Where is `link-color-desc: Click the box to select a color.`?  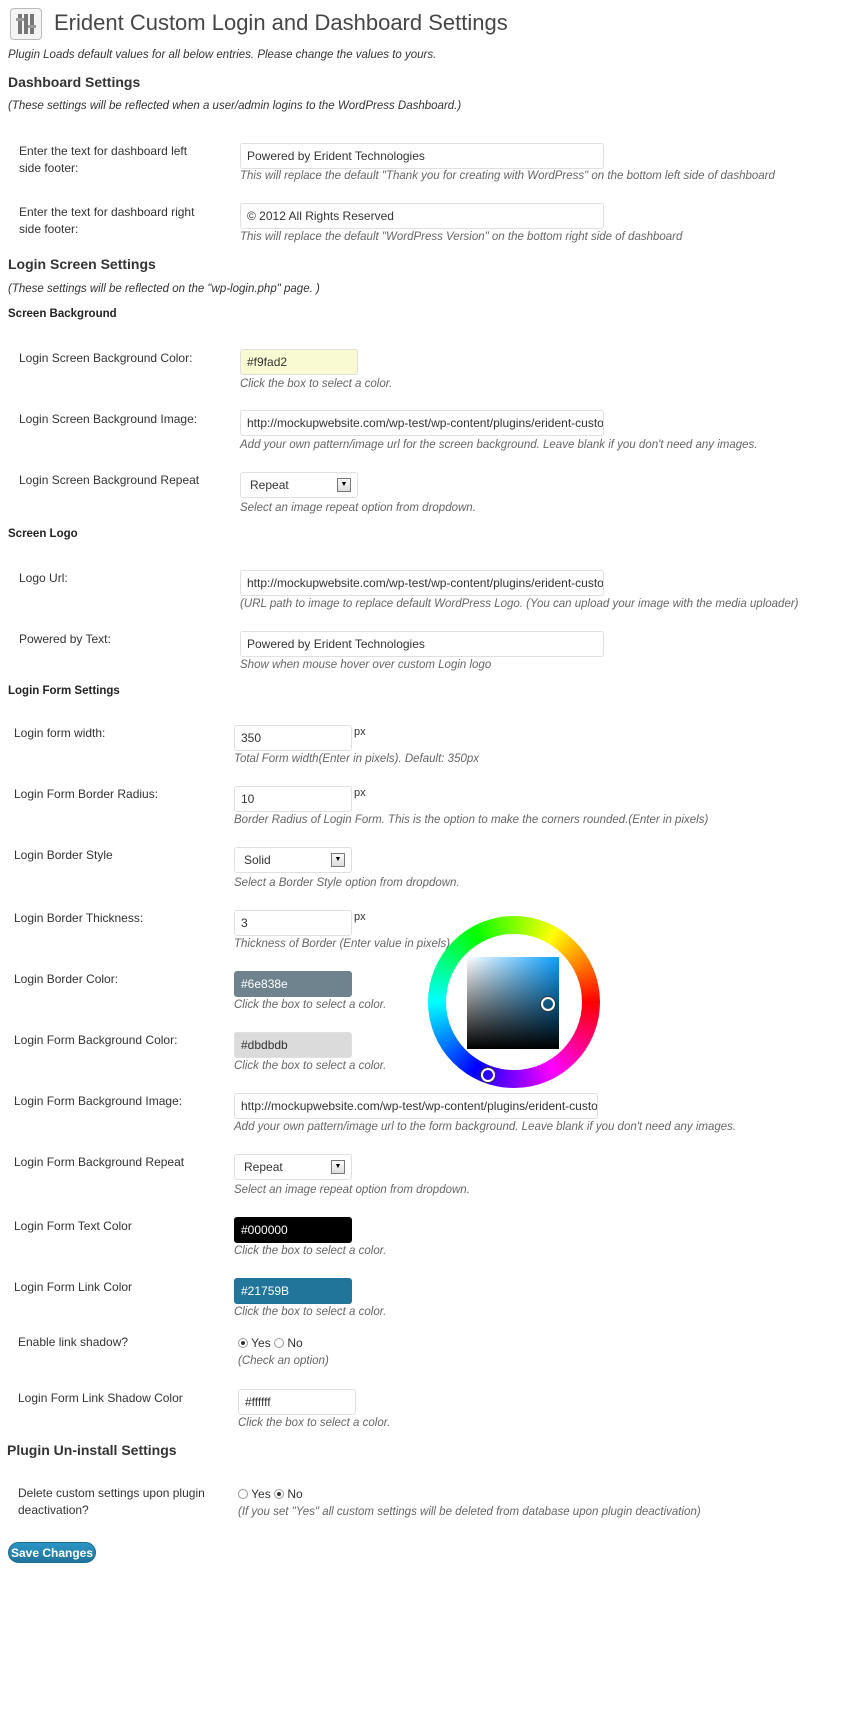 link-color-desc: Click the box to select a color. is located at coordinates (310, 1312).